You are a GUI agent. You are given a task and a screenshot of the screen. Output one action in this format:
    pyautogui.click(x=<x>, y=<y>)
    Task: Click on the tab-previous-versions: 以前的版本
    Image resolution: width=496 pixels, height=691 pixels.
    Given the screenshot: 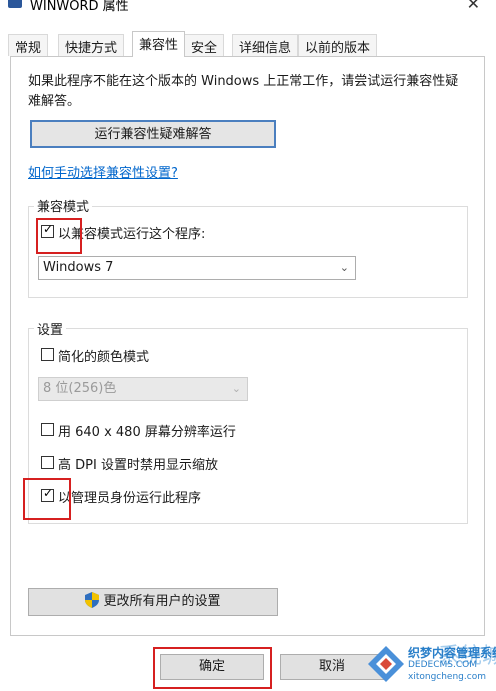 What is the action you would take?
    pyautogui.click(x=338, y=45)
    